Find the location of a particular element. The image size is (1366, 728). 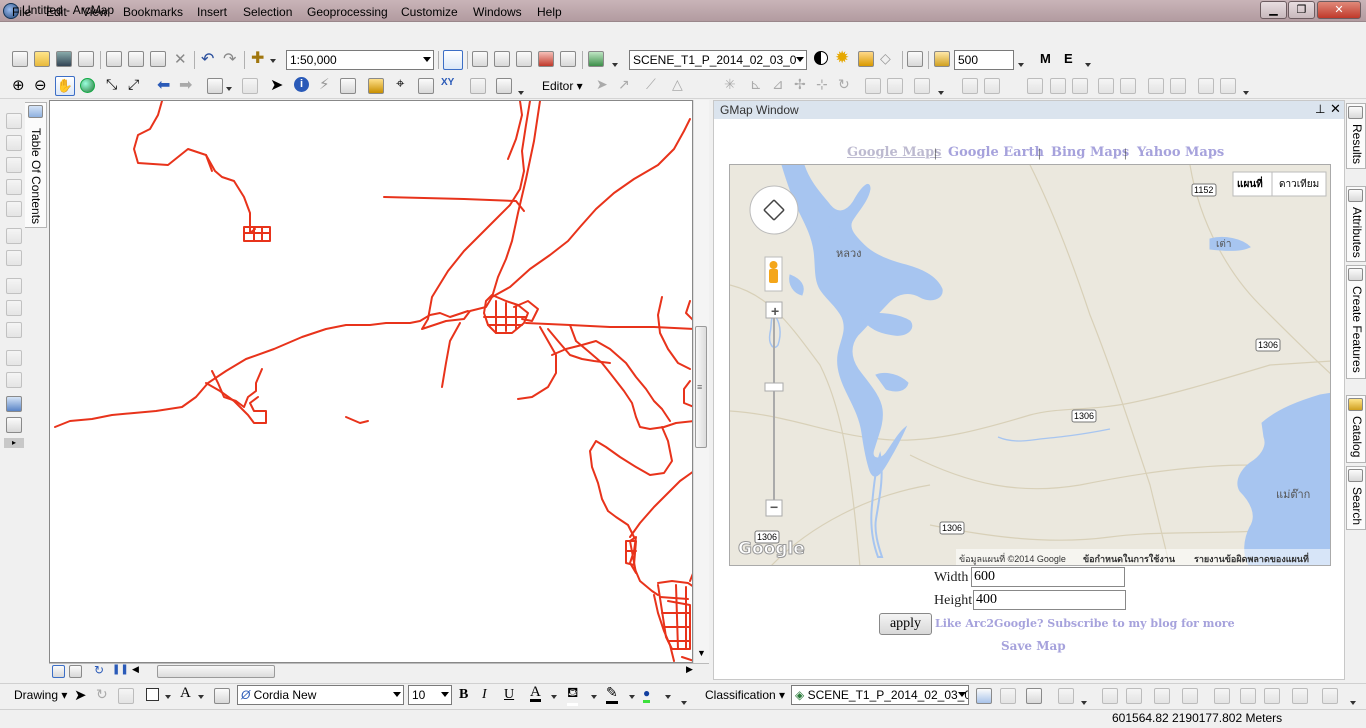

edit-vertices-icon: ⊾ is located at coordinates (756, 84).